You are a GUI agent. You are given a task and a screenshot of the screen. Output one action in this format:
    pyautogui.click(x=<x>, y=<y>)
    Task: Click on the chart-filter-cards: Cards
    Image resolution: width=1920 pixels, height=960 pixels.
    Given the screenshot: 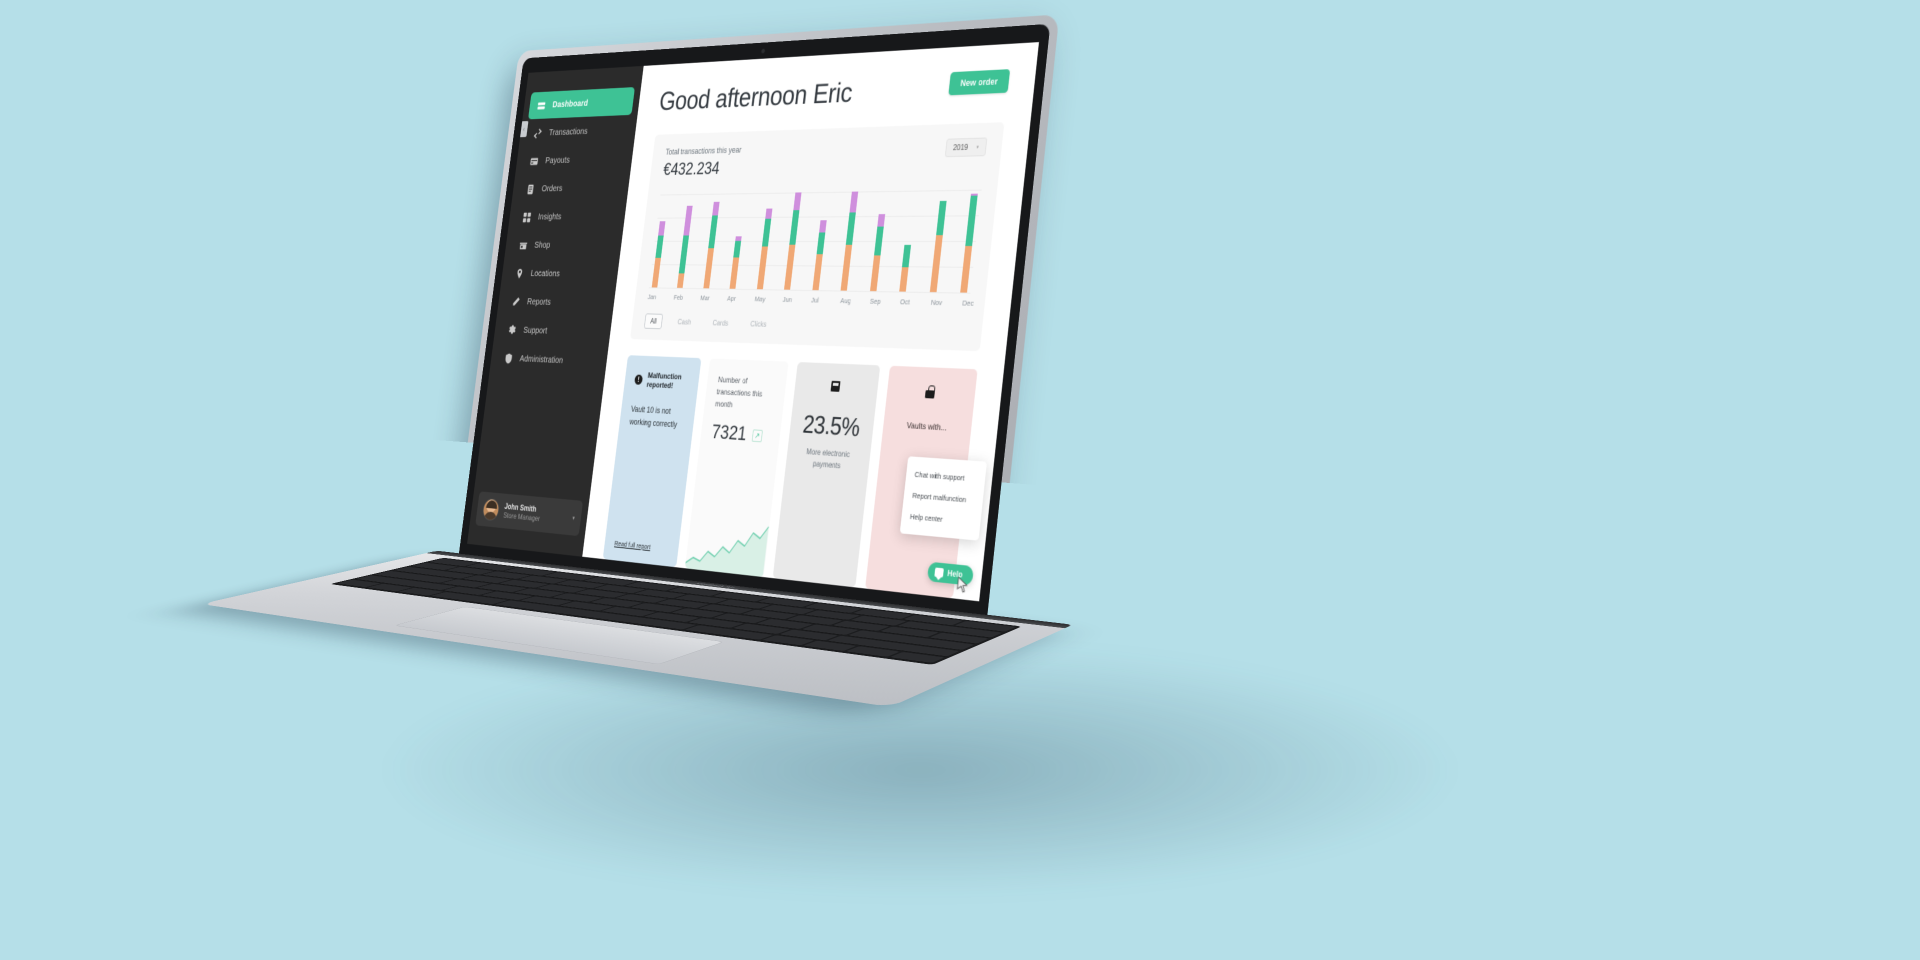 What is the action you would take?
    pyautogui.click(x=720, y=323)
    